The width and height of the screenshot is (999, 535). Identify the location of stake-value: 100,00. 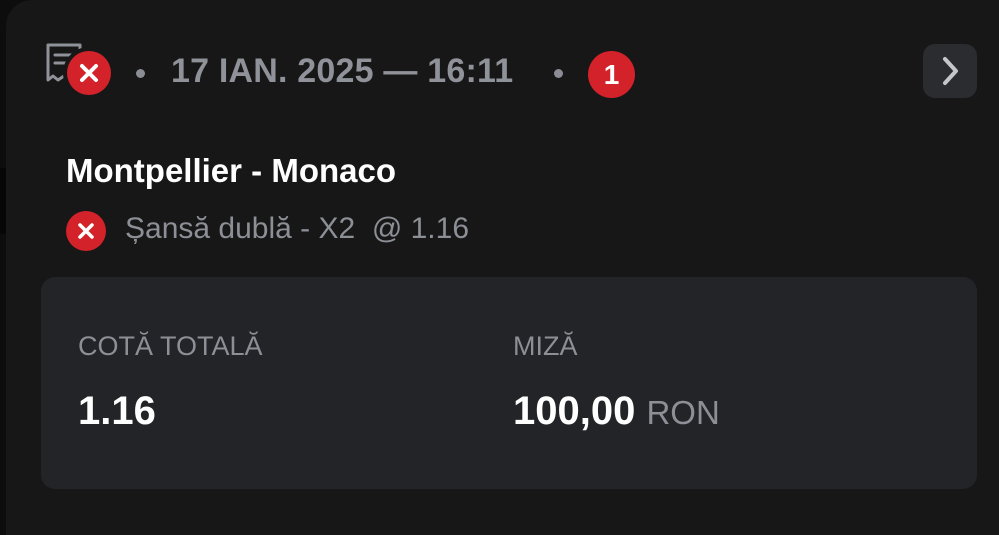
(574, 411).